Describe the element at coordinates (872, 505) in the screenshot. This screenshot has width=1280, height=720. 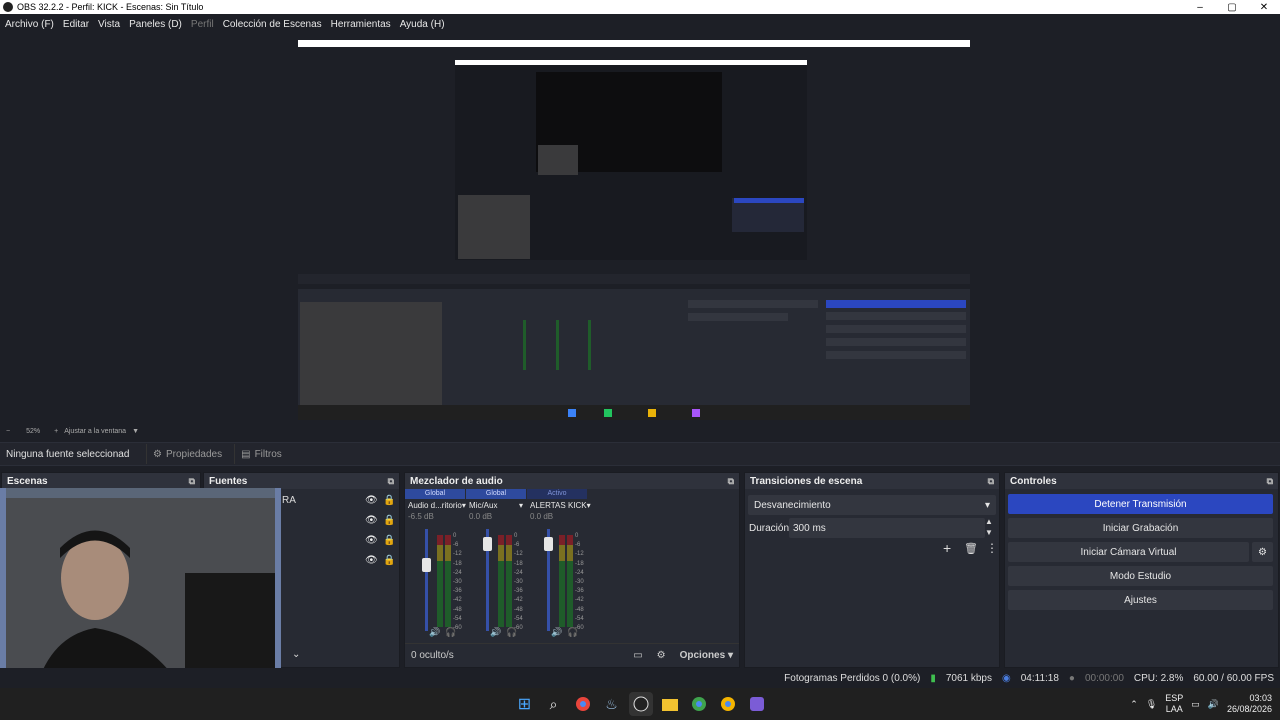
I see `transition-select: Desvanecimiento ▾` at that location.